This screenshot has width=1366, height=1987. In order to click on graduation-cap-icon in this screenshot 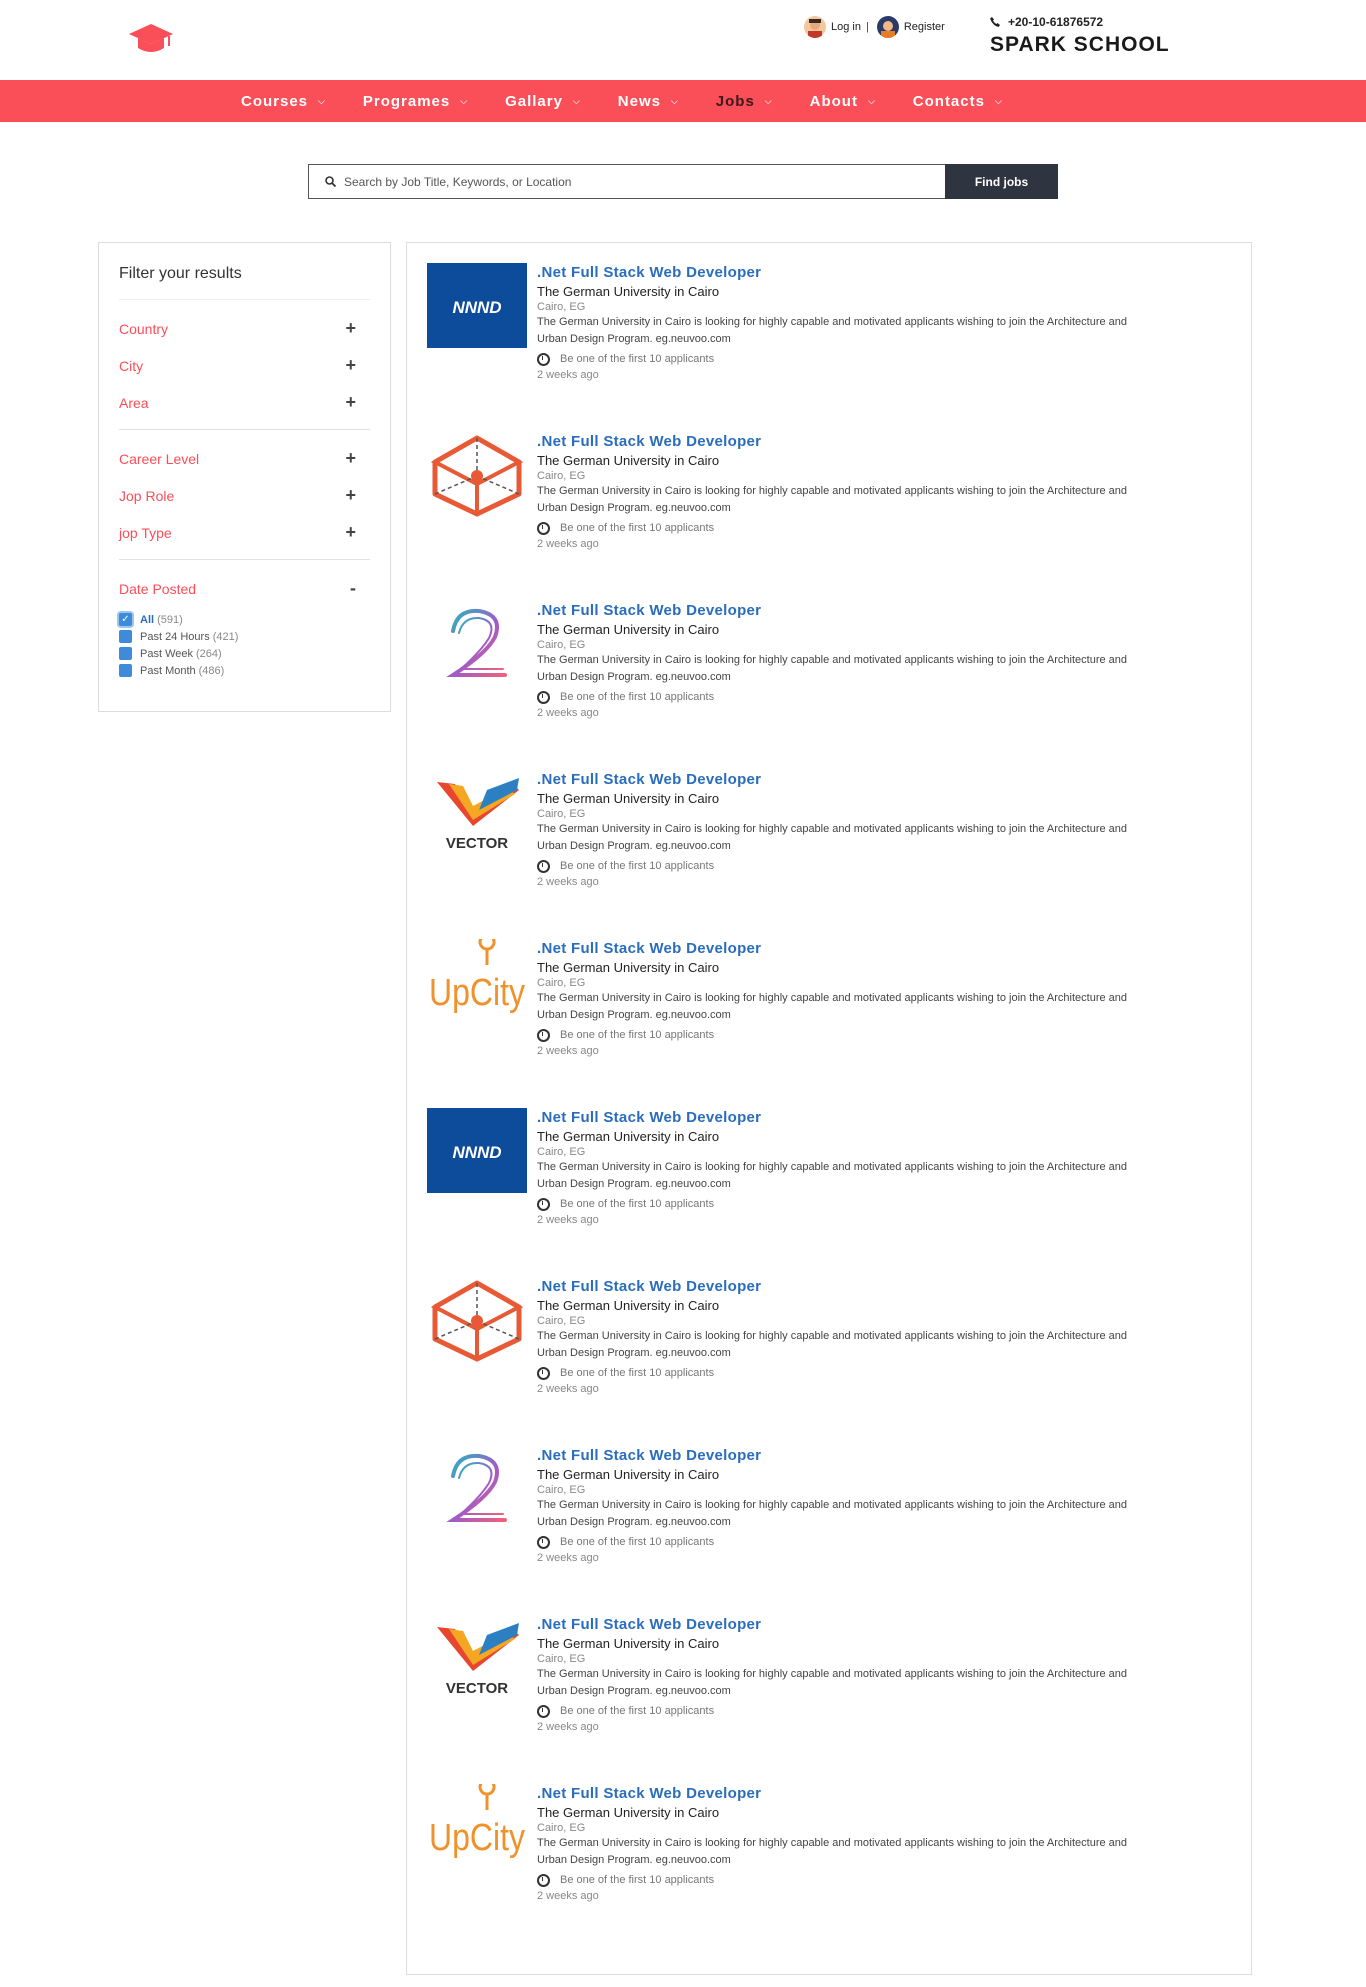, I will do `click(151, 38)`.